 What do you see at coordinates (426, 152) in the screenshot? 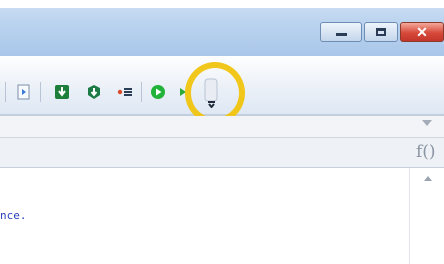
I see `function-label: f()` at bounding box center [426, 152].